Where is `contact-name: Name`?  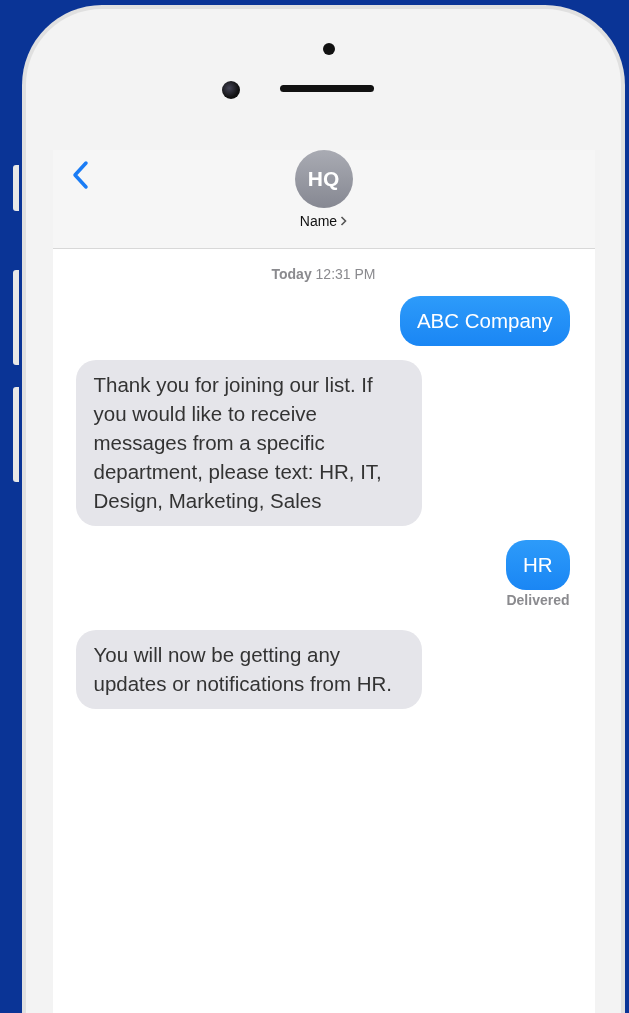
contact-name: Name is located at coordinates (318, 221).